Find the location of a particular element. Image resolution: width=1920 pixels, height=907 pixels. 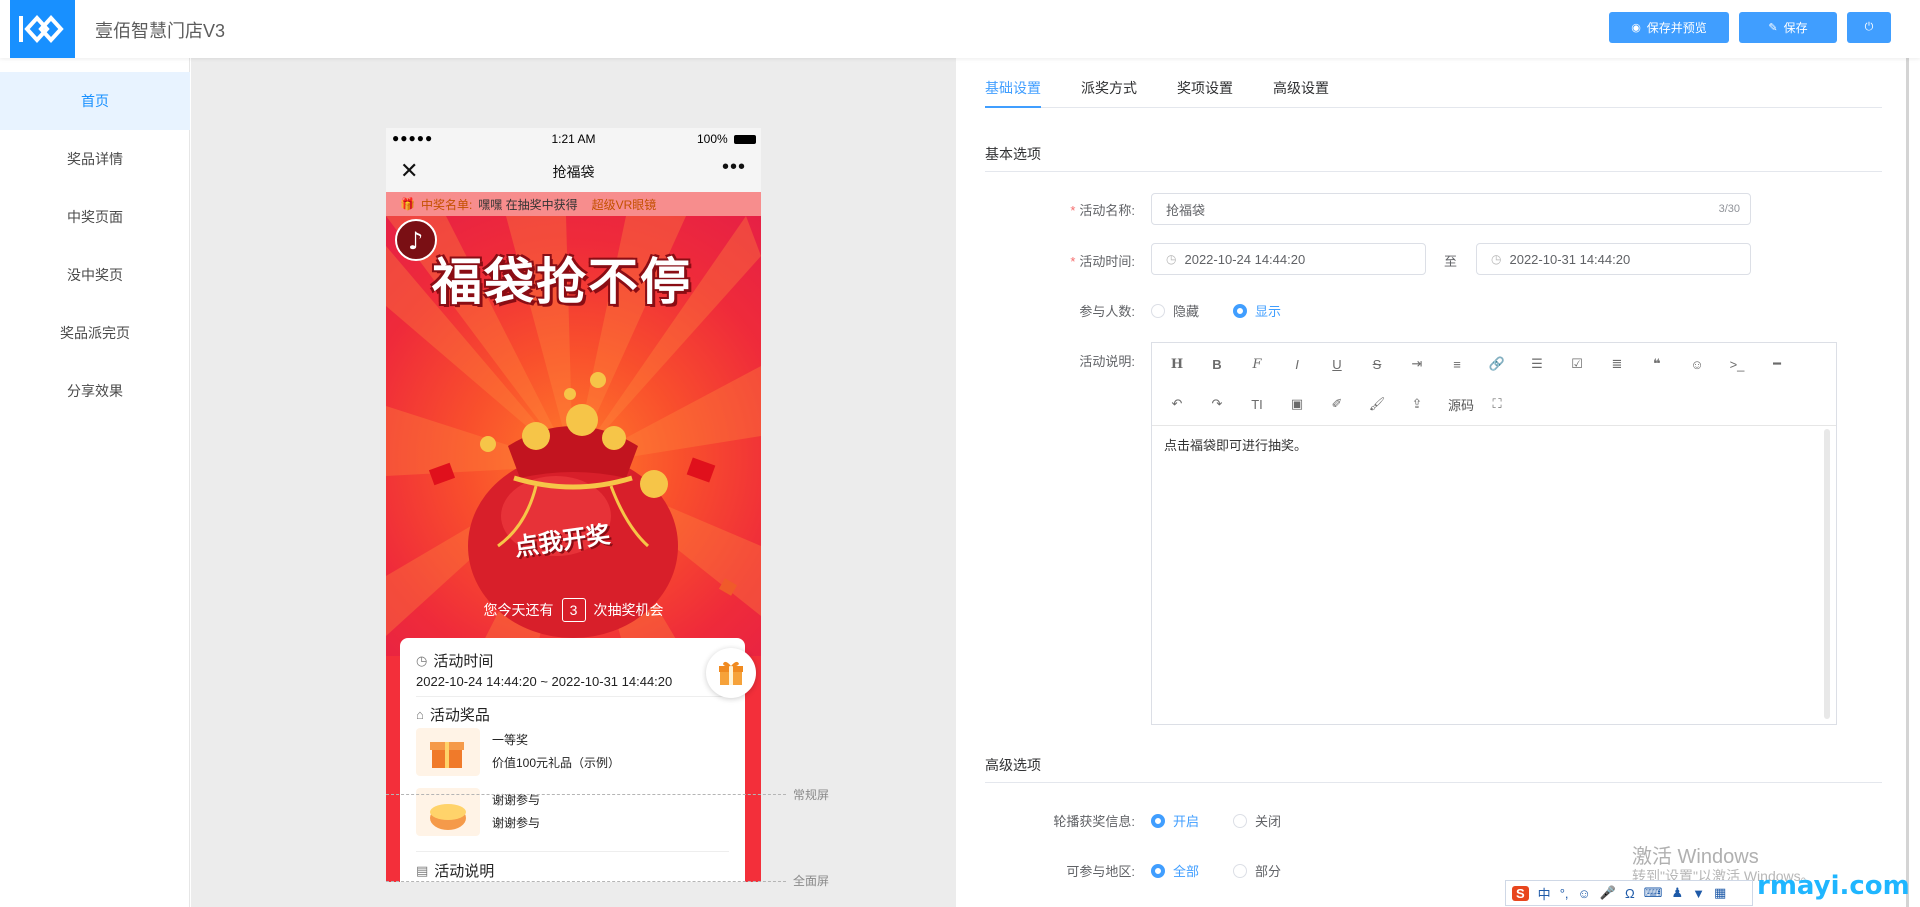

activity-name-label: * 活动名称: is located at coordinates (1102, 210).